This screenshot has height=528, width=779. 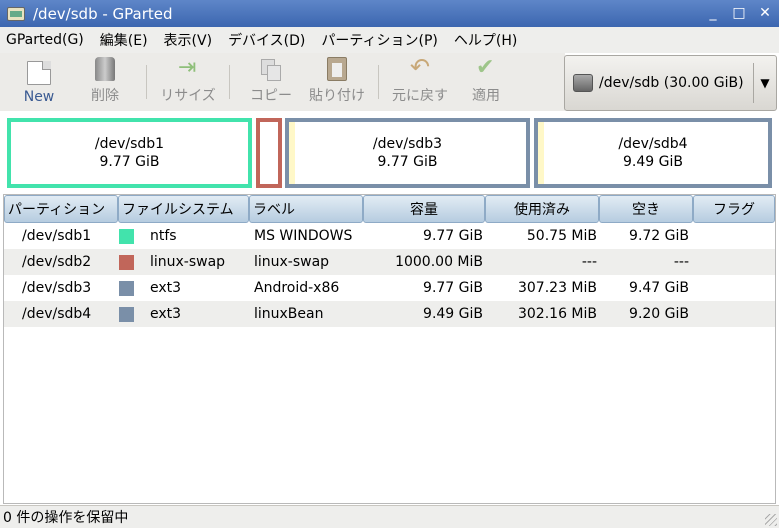 What do you see at coordinates (420, 96) in the screenshot?
I see `undo-label: 元に戻す` at bounding box center [420, 96].